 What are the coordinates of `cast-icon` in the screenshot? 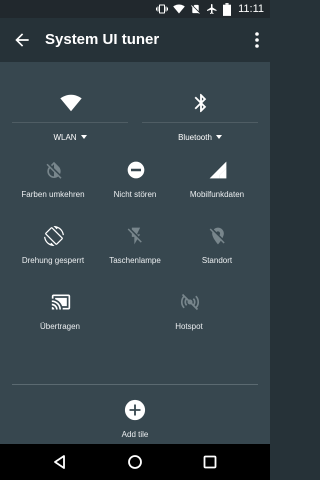 It's located at (61, 302).